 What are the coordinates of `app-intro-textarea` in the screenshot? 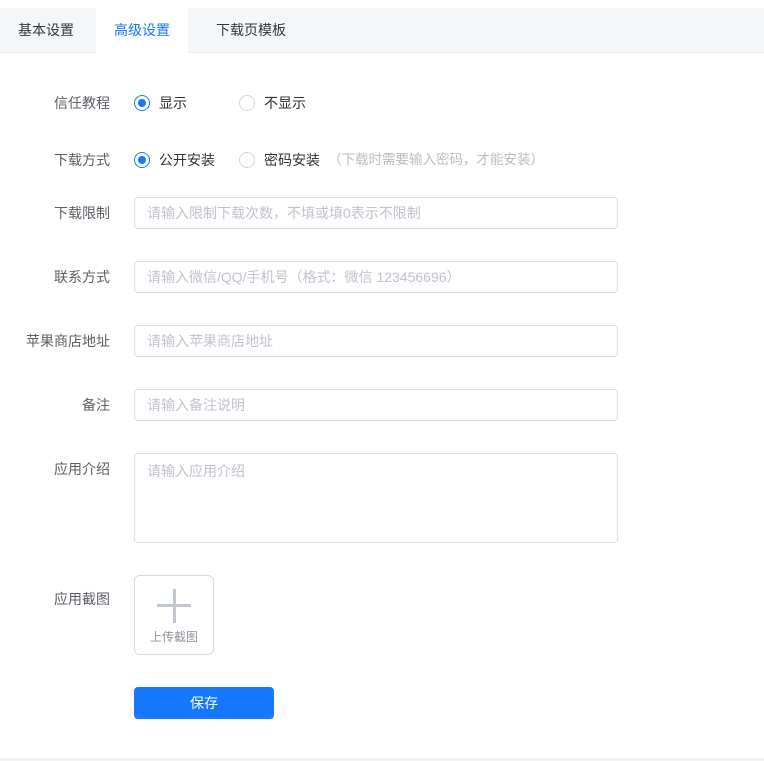 It's located at (376, 498).